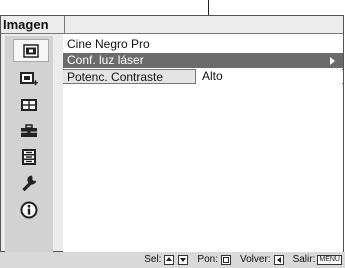 Image resolution: width=345 pixels, height=268 pixels. I want to click on enter-key-icon, so click(226, 260).